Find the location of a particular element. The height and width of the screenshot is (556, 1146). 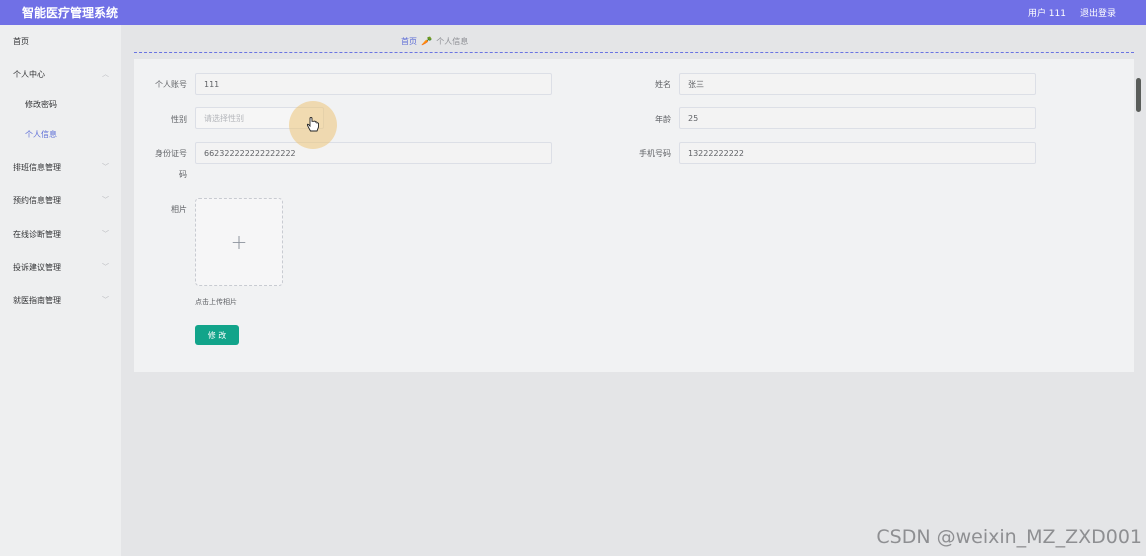

hand-cursor-icon is located at coordinates (312, 124).